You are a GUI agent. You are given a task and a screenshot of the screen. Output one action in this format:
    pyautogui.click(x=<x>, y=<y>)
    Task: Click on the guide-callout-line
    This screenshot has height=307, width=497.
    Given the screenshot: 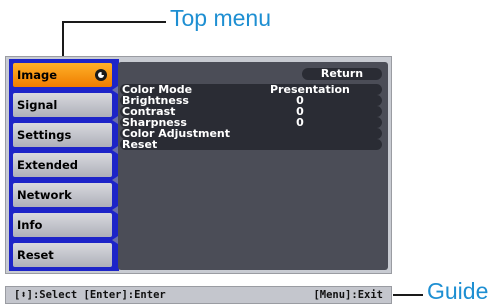 What is the action you would take?
    pyautogui.click(x=408, y=295)
    